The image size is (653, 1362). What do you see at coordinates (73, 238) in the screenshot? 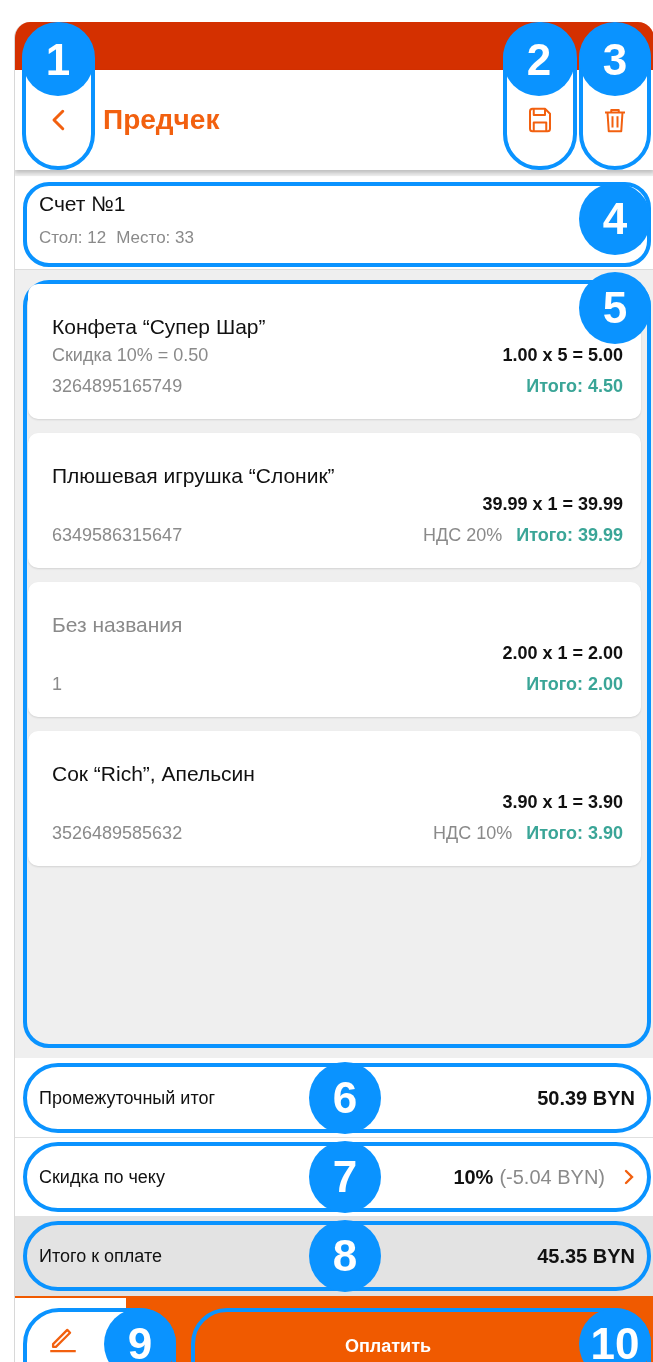
I see `table-number: Стол: 12` at bounding box center [73, 238].